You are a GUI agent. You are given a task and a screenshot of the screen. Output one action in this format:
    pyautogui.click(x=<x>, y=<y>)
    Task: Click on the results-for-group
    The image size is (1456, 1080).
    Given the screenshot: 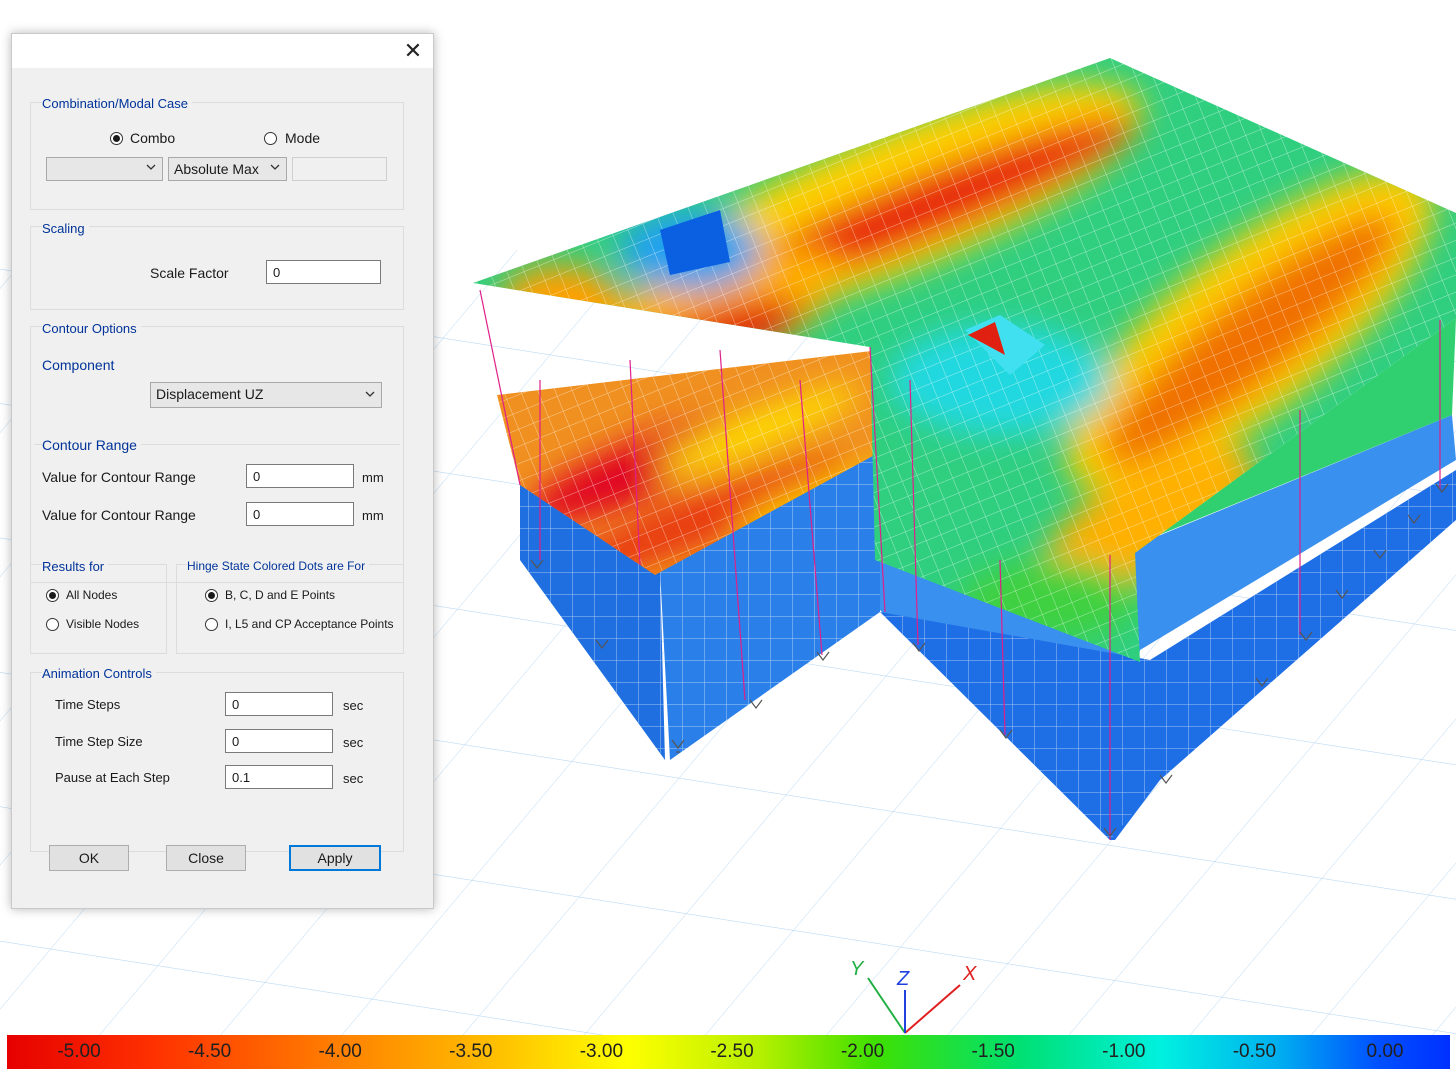 What is the action you would take?
    pyautogui.click(x=98, y=609)
    